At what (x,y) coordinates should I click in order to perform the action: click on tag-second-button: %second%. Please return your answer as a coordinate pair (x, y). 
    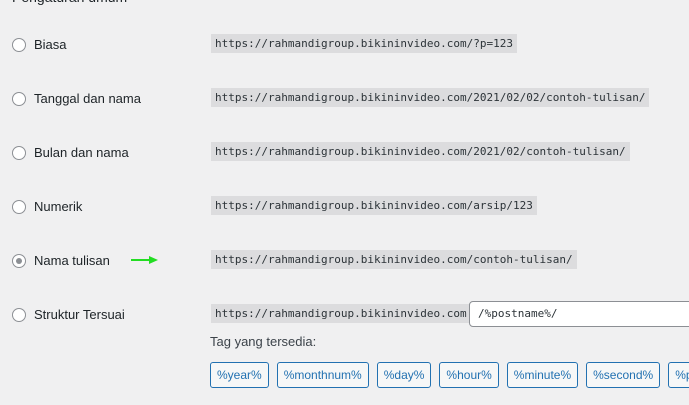
    Looking at the image, I should click on (623, 375).